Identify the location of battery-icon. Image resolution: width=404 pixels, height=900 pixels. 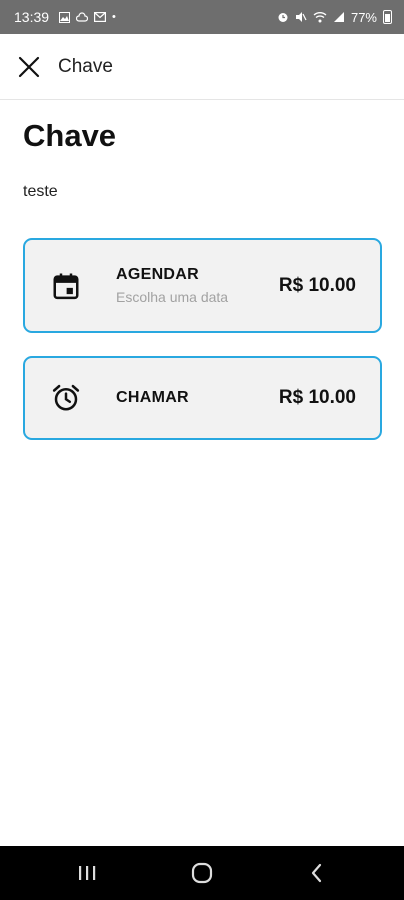
(387, 17).